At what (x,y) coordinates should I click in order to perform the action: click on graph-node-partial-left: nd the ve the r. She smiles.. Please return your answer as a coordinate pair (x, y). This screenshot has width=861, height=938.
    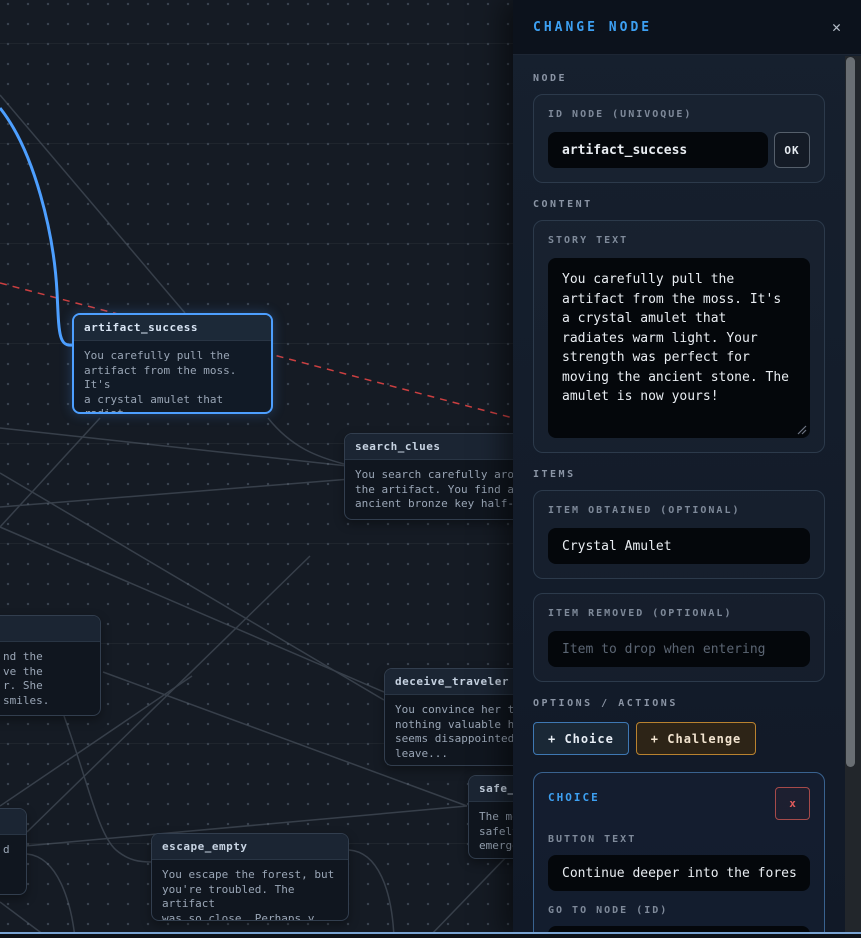
    Looking at the image, I should click on (50, 665).